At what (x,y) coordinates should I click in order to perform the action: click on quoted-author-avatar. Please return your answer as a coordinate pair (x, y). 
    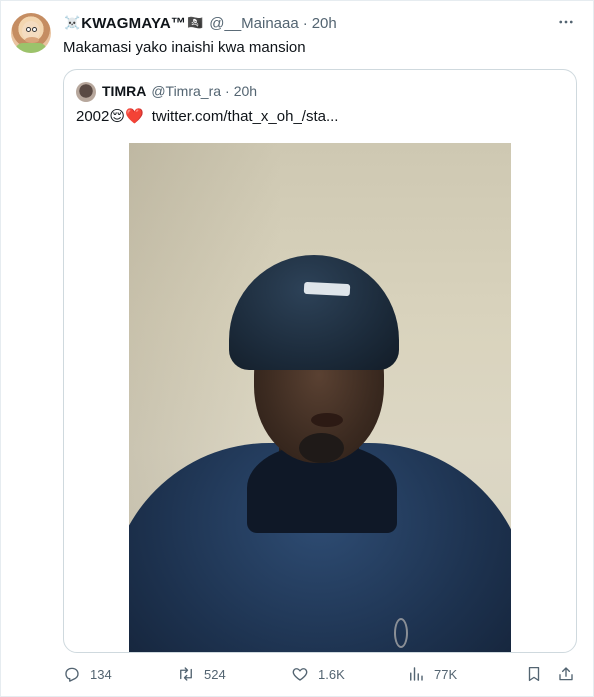
    Looking at the image, I should click on (86, 92).